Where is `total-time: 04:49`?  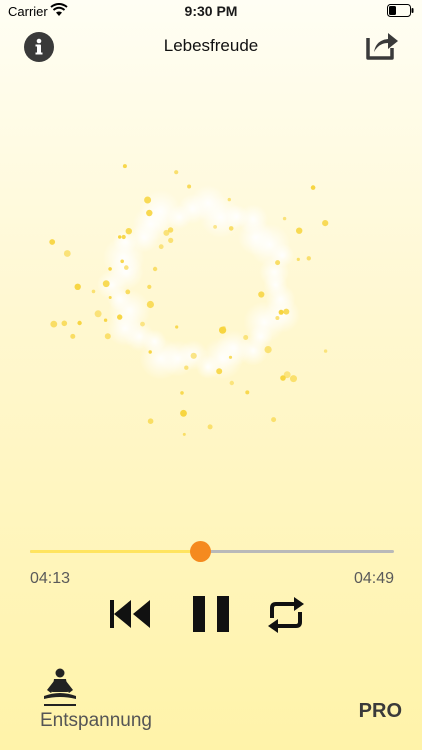
total-time: 04:49 is located at coordinates (373, 578).